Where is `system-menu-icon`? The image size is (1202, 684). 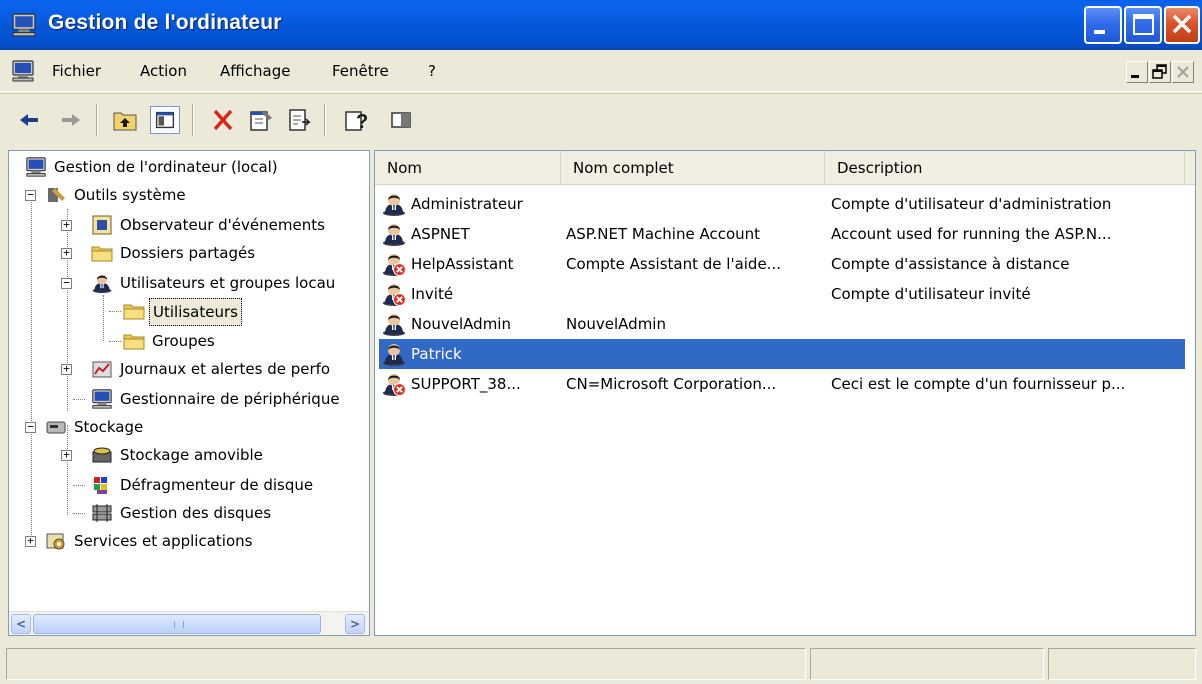 system-menu-icon is located at coordinates (23, 71).